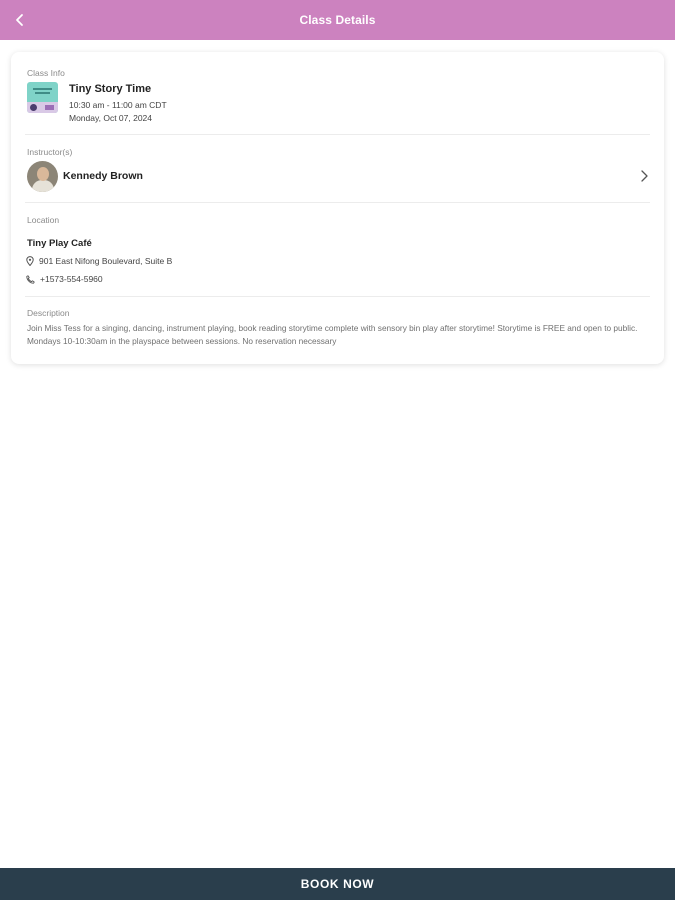 The height and width of the screenshot is (900, 675). What do you see at coordinates (118, 105) in the screenshot?
I see `class-time: 10:30 am - 11:00 am CDT` at bounding box center [118, 105].